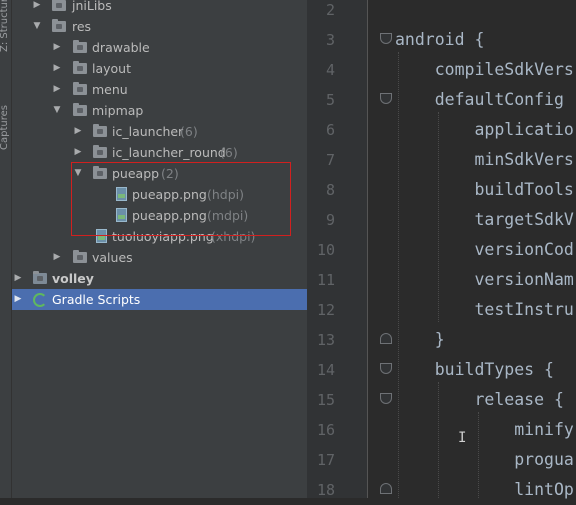 The image size is (576, 505). I want to click on line-number: 4, so click(330, 70).